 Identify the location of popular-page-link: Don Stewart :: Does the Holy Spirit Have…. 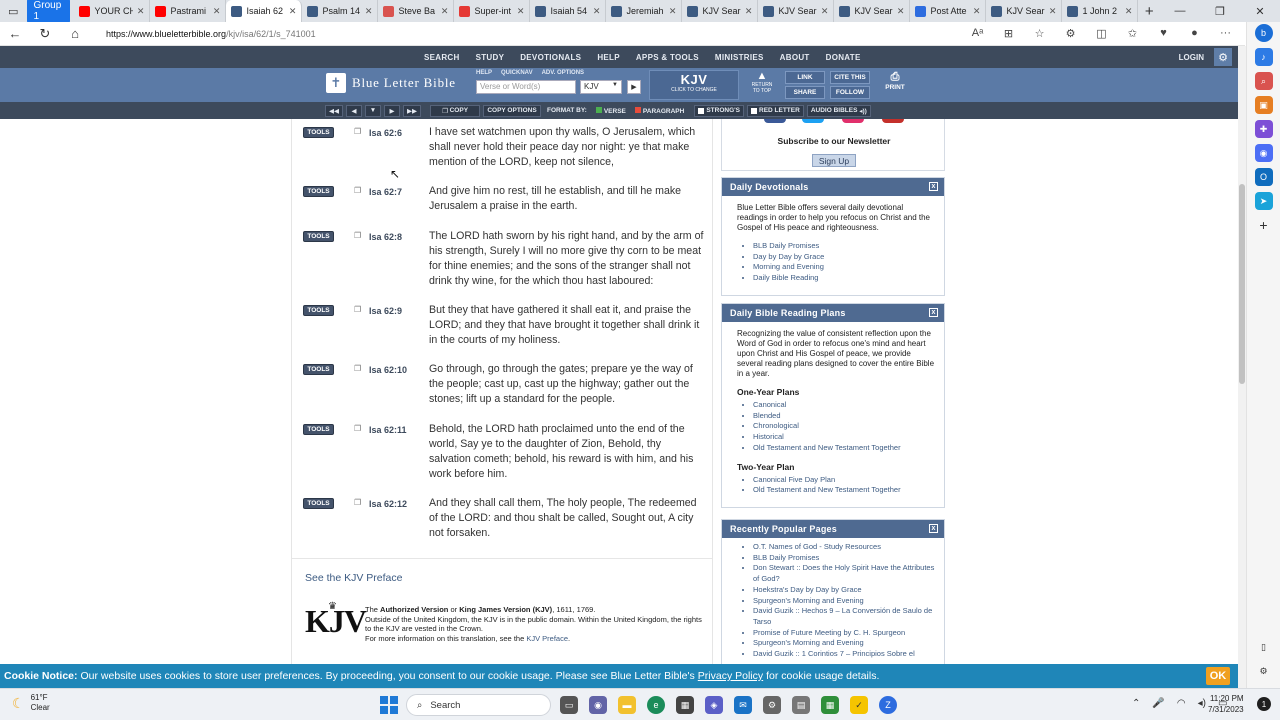
(844, 573).